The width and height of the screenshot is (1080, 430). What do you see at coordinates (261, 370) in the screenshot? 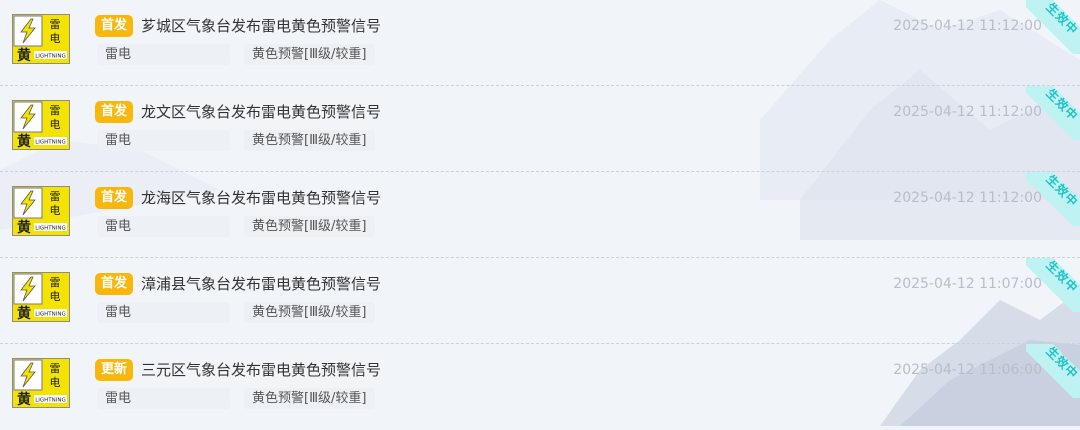
I see `warning-title-link: 三元区气象台发布雷电黄色预警信号` at bounding box center [261, 370].